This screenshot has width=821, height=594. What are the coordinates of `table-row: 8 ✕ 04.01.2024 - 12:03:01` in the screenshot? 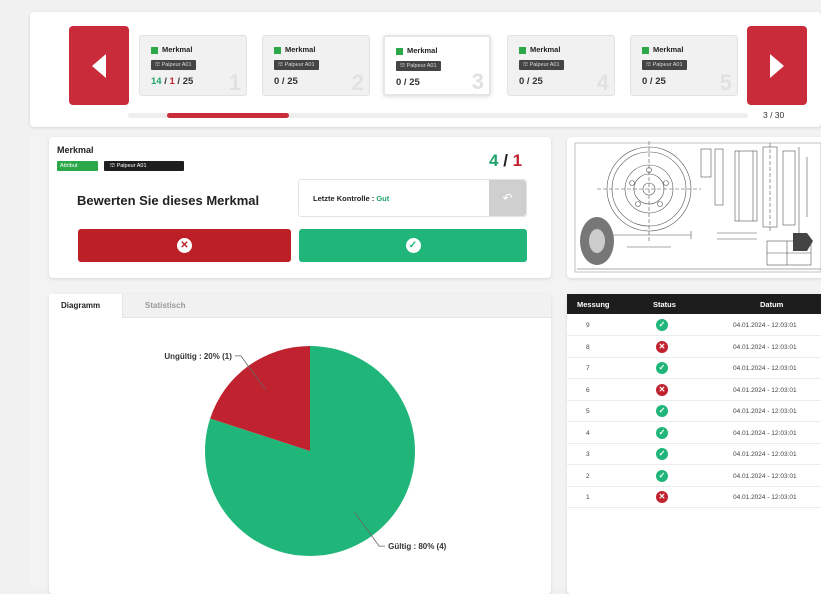 It's located at (694, 347).